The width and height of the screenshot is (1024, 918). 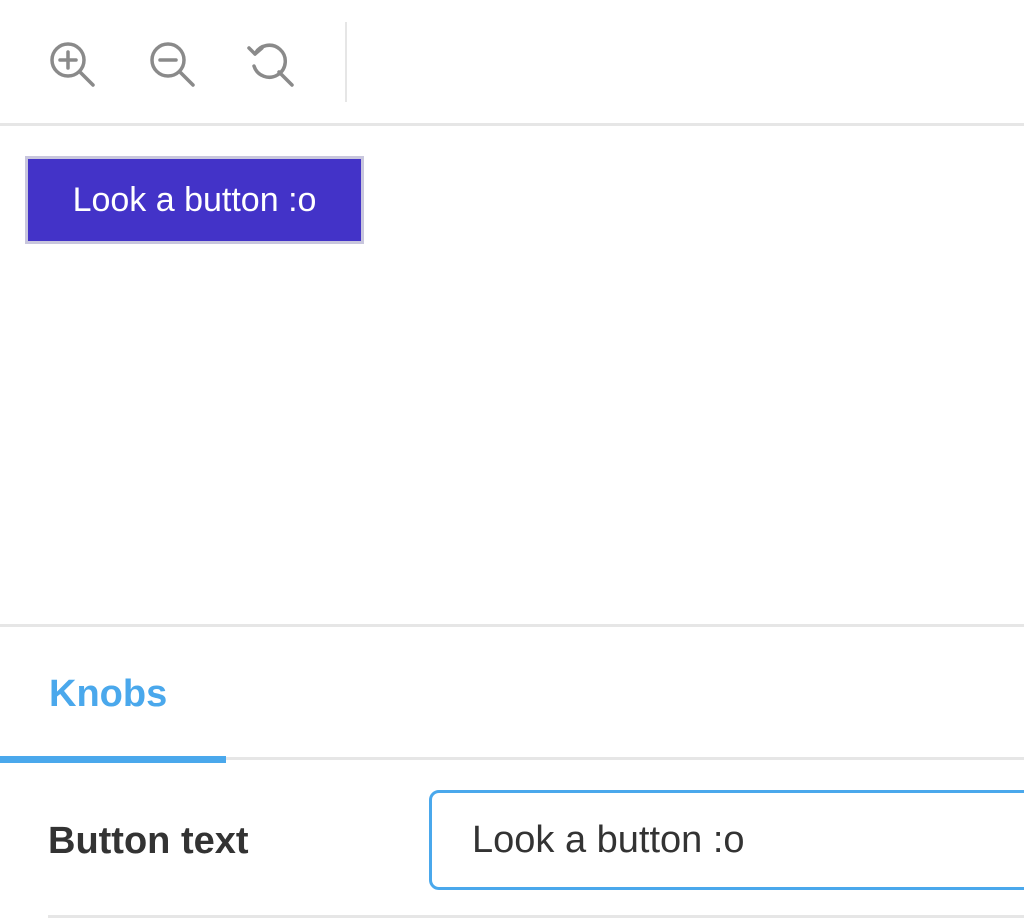 I want to click on zoom-reset-button, so click(x=271, y=64).